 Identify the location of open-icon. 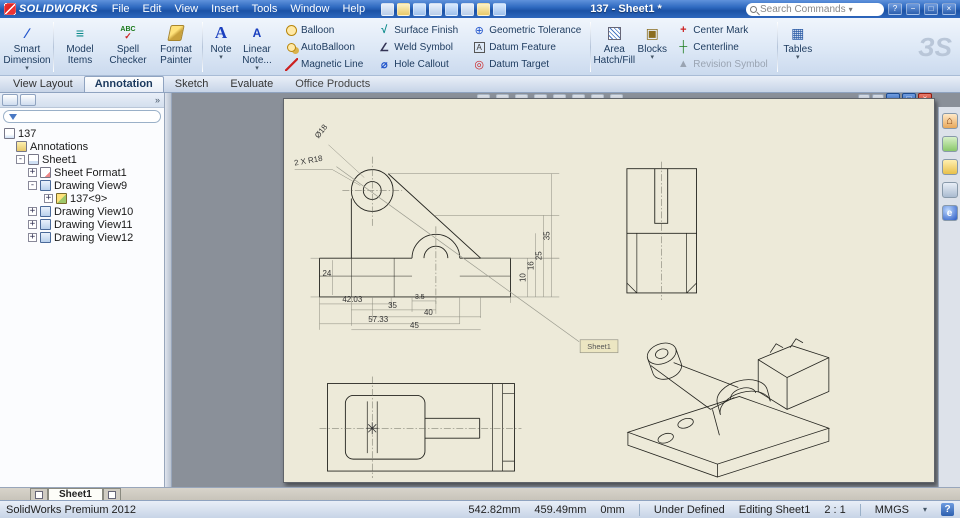
(404, 9).